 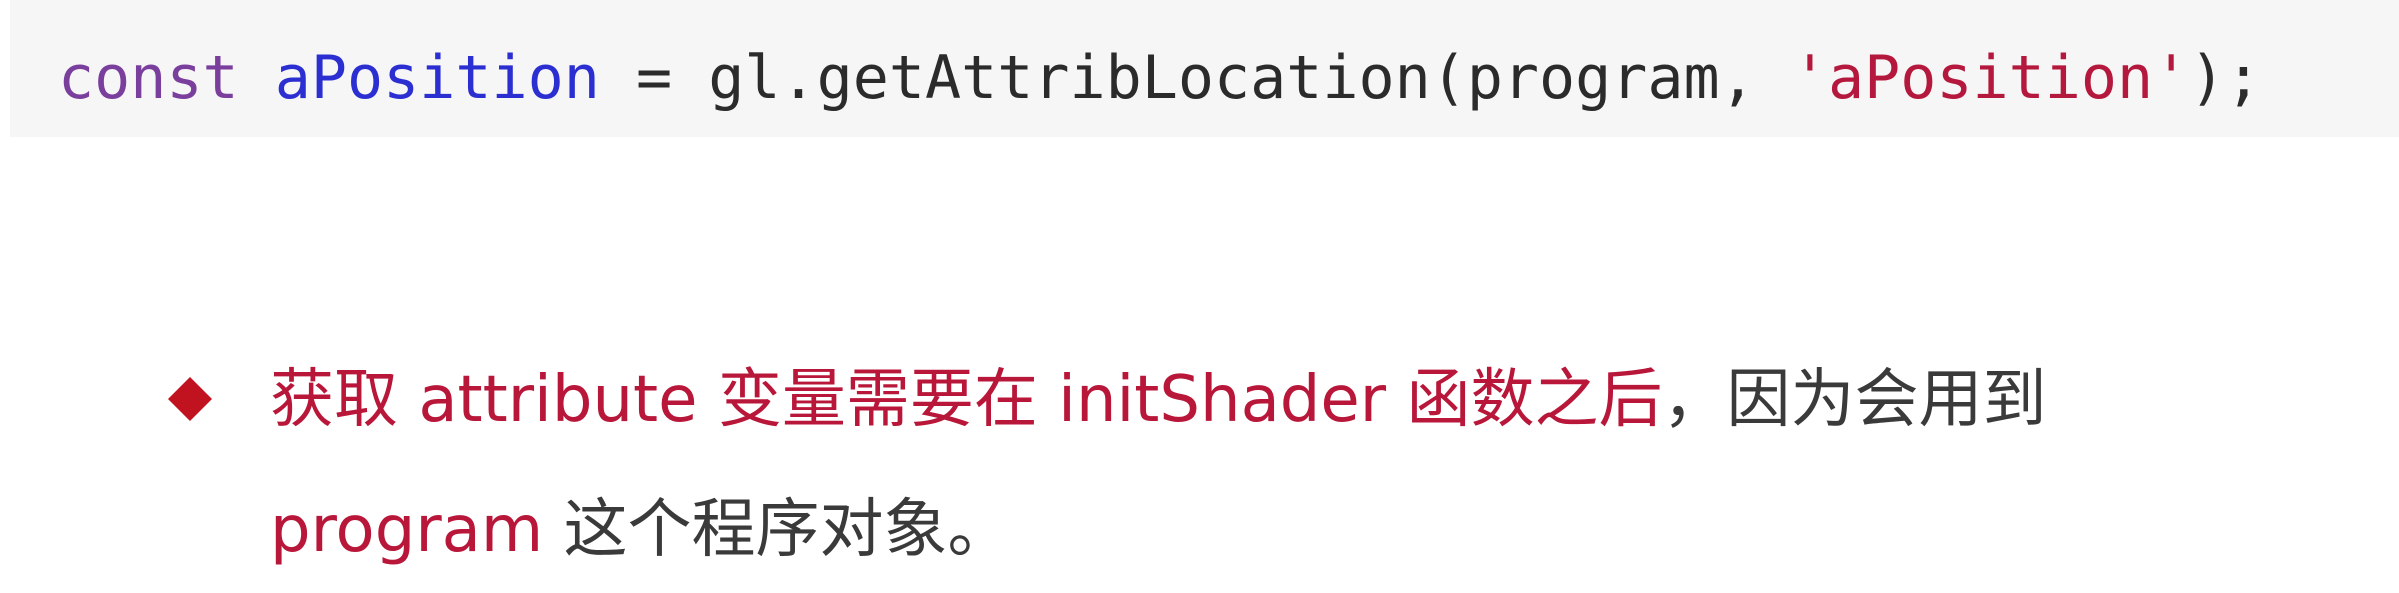 What do you see at coordinates (1195, 78) in the screenshot?
I see `code-call: = gl.getAttribLocation(program,` at bounding box center [1195, 78].